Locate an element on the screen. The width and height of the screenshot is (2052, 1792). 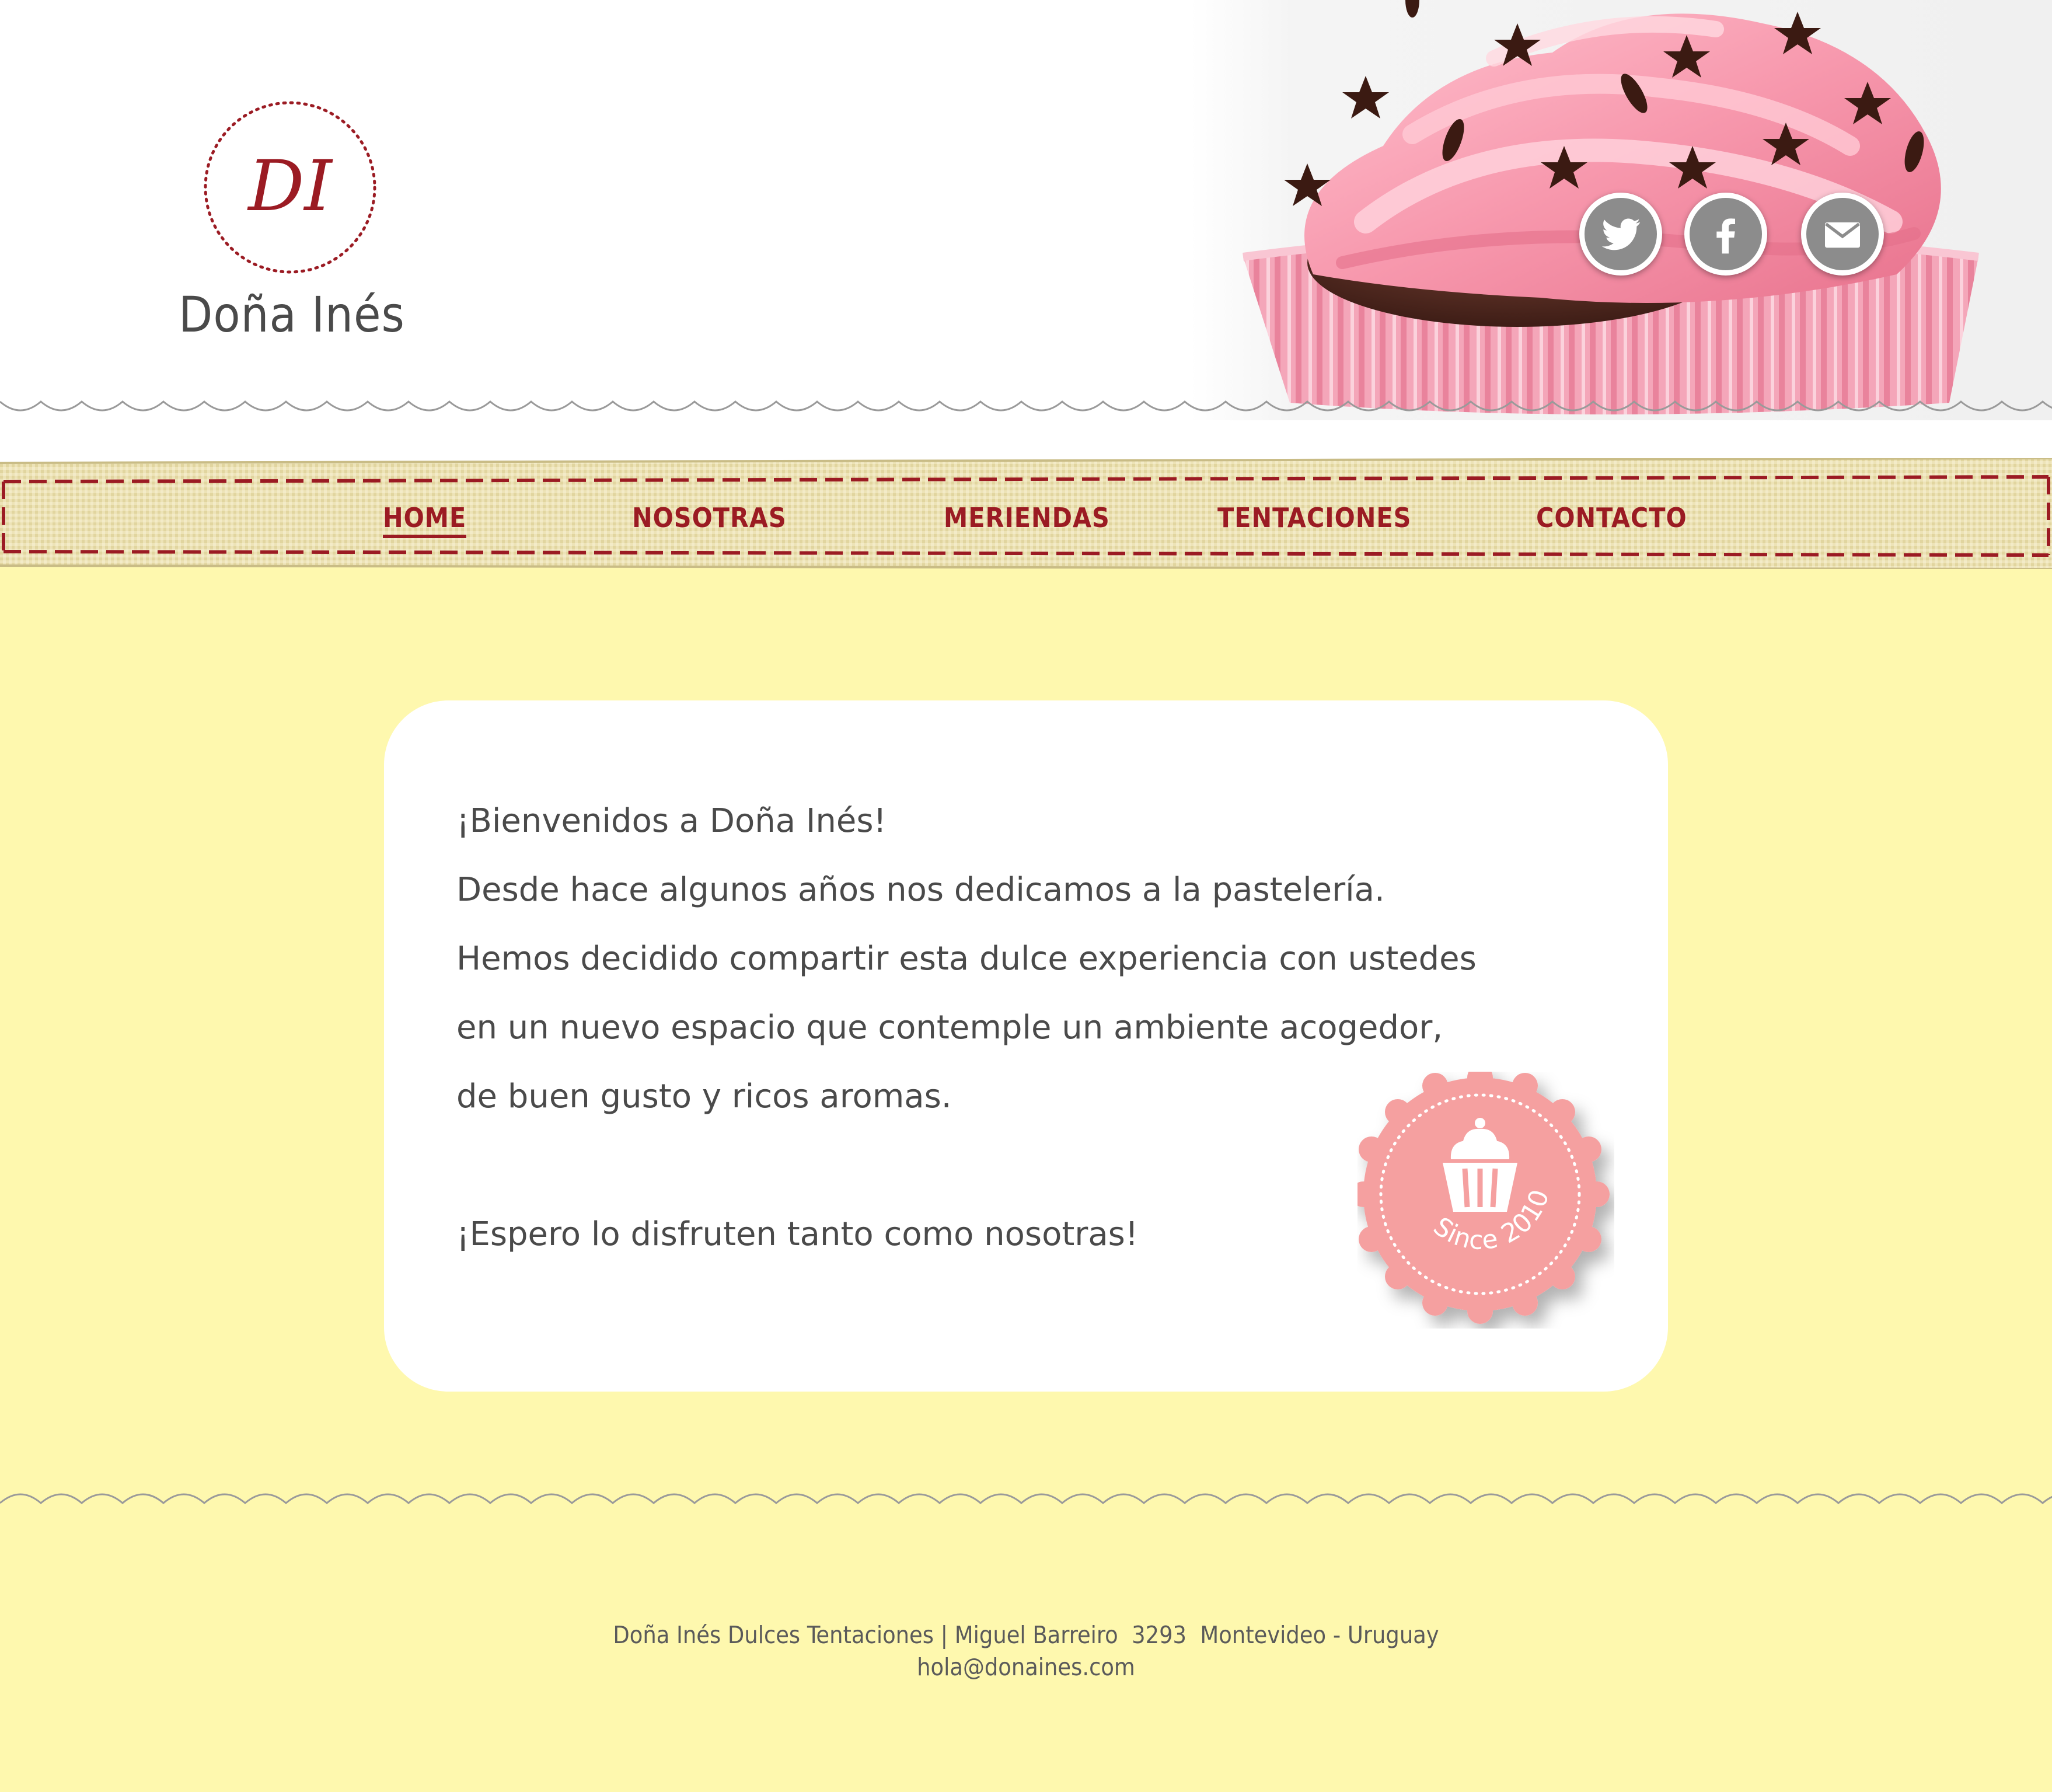
facebook-icon is located at coordinates (1725, 236).